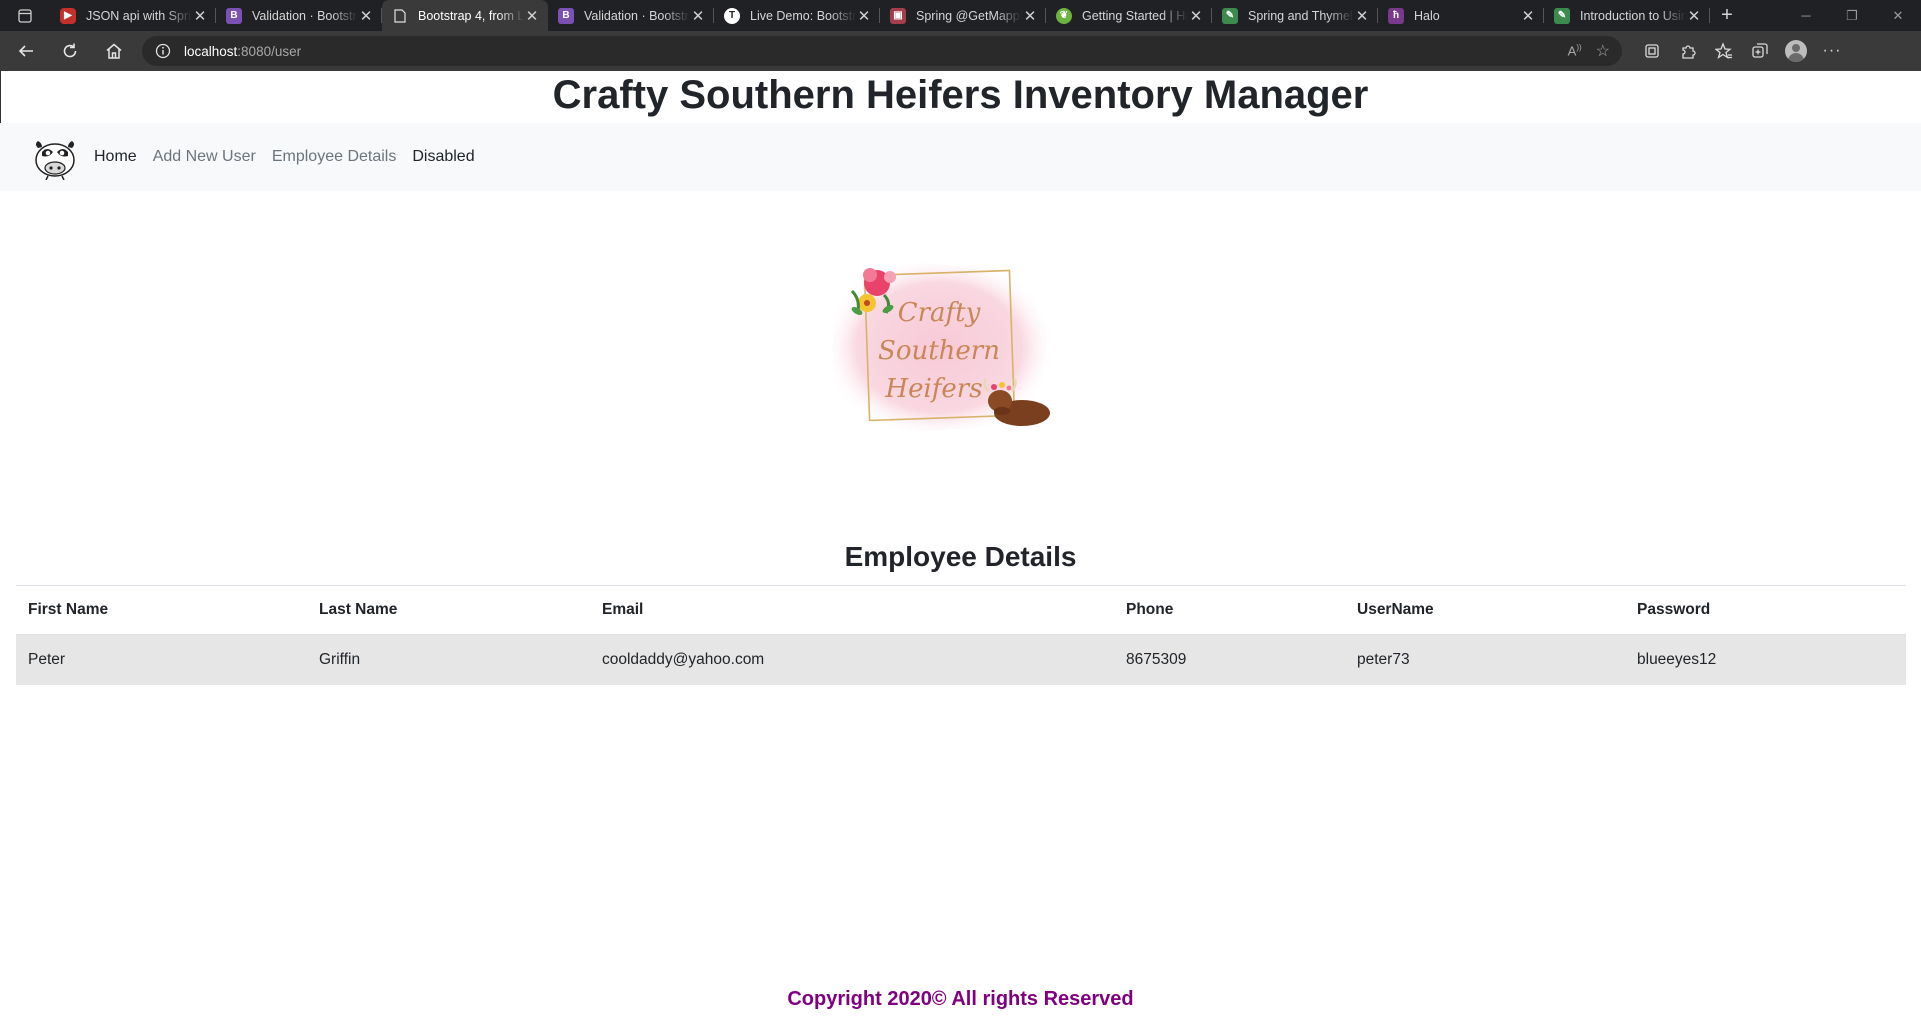 The width and height of the screenshot is (1921, 1021). I want to click on hero-line-3: Heifers, so click(933, 389).